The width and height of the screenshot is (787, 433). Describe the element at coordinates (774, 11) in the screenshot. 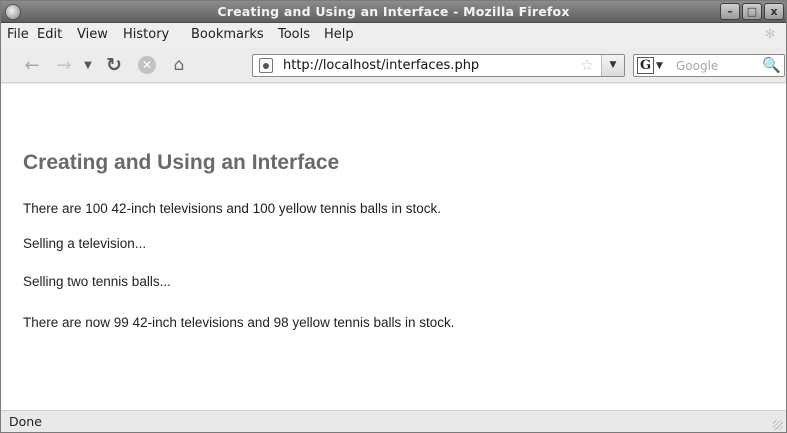

I see `close-button: x` at that location.